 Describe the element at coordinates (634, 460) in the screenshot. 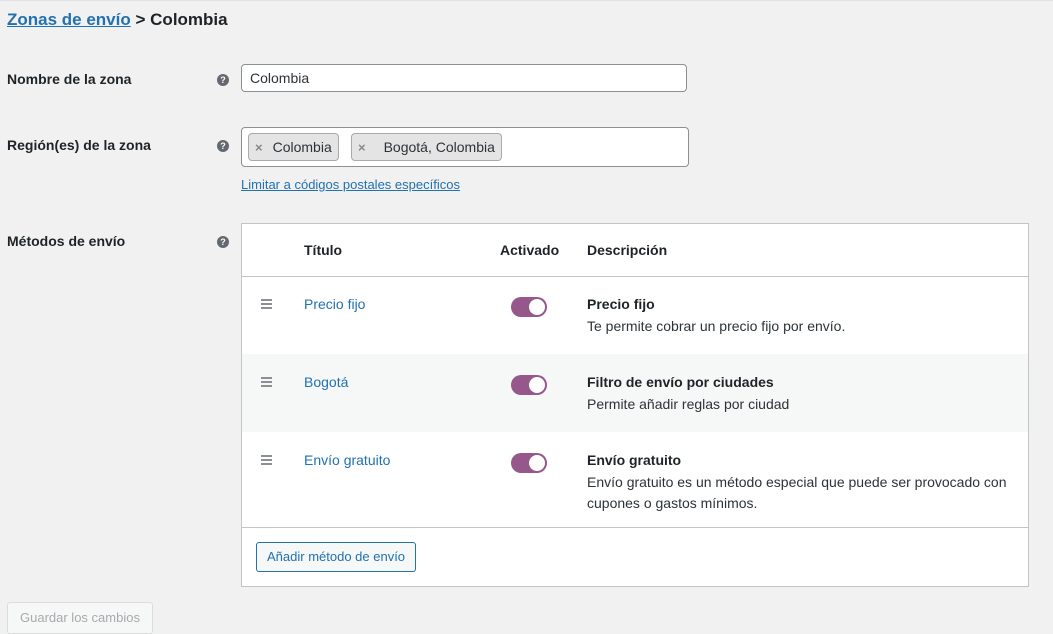

I see `method-description-title: Envío gratuito` at that location.